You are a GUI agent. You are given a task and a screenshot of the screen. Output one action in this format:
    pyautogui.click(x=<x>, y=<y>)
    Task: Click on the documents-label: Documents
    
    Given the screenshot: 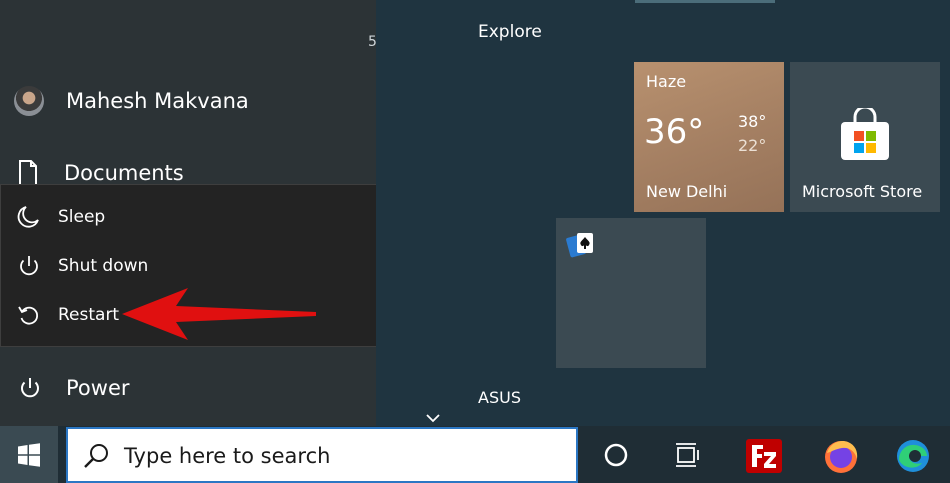 What is the action you would take?
    pyautogui.click(x=124, y=173)
    